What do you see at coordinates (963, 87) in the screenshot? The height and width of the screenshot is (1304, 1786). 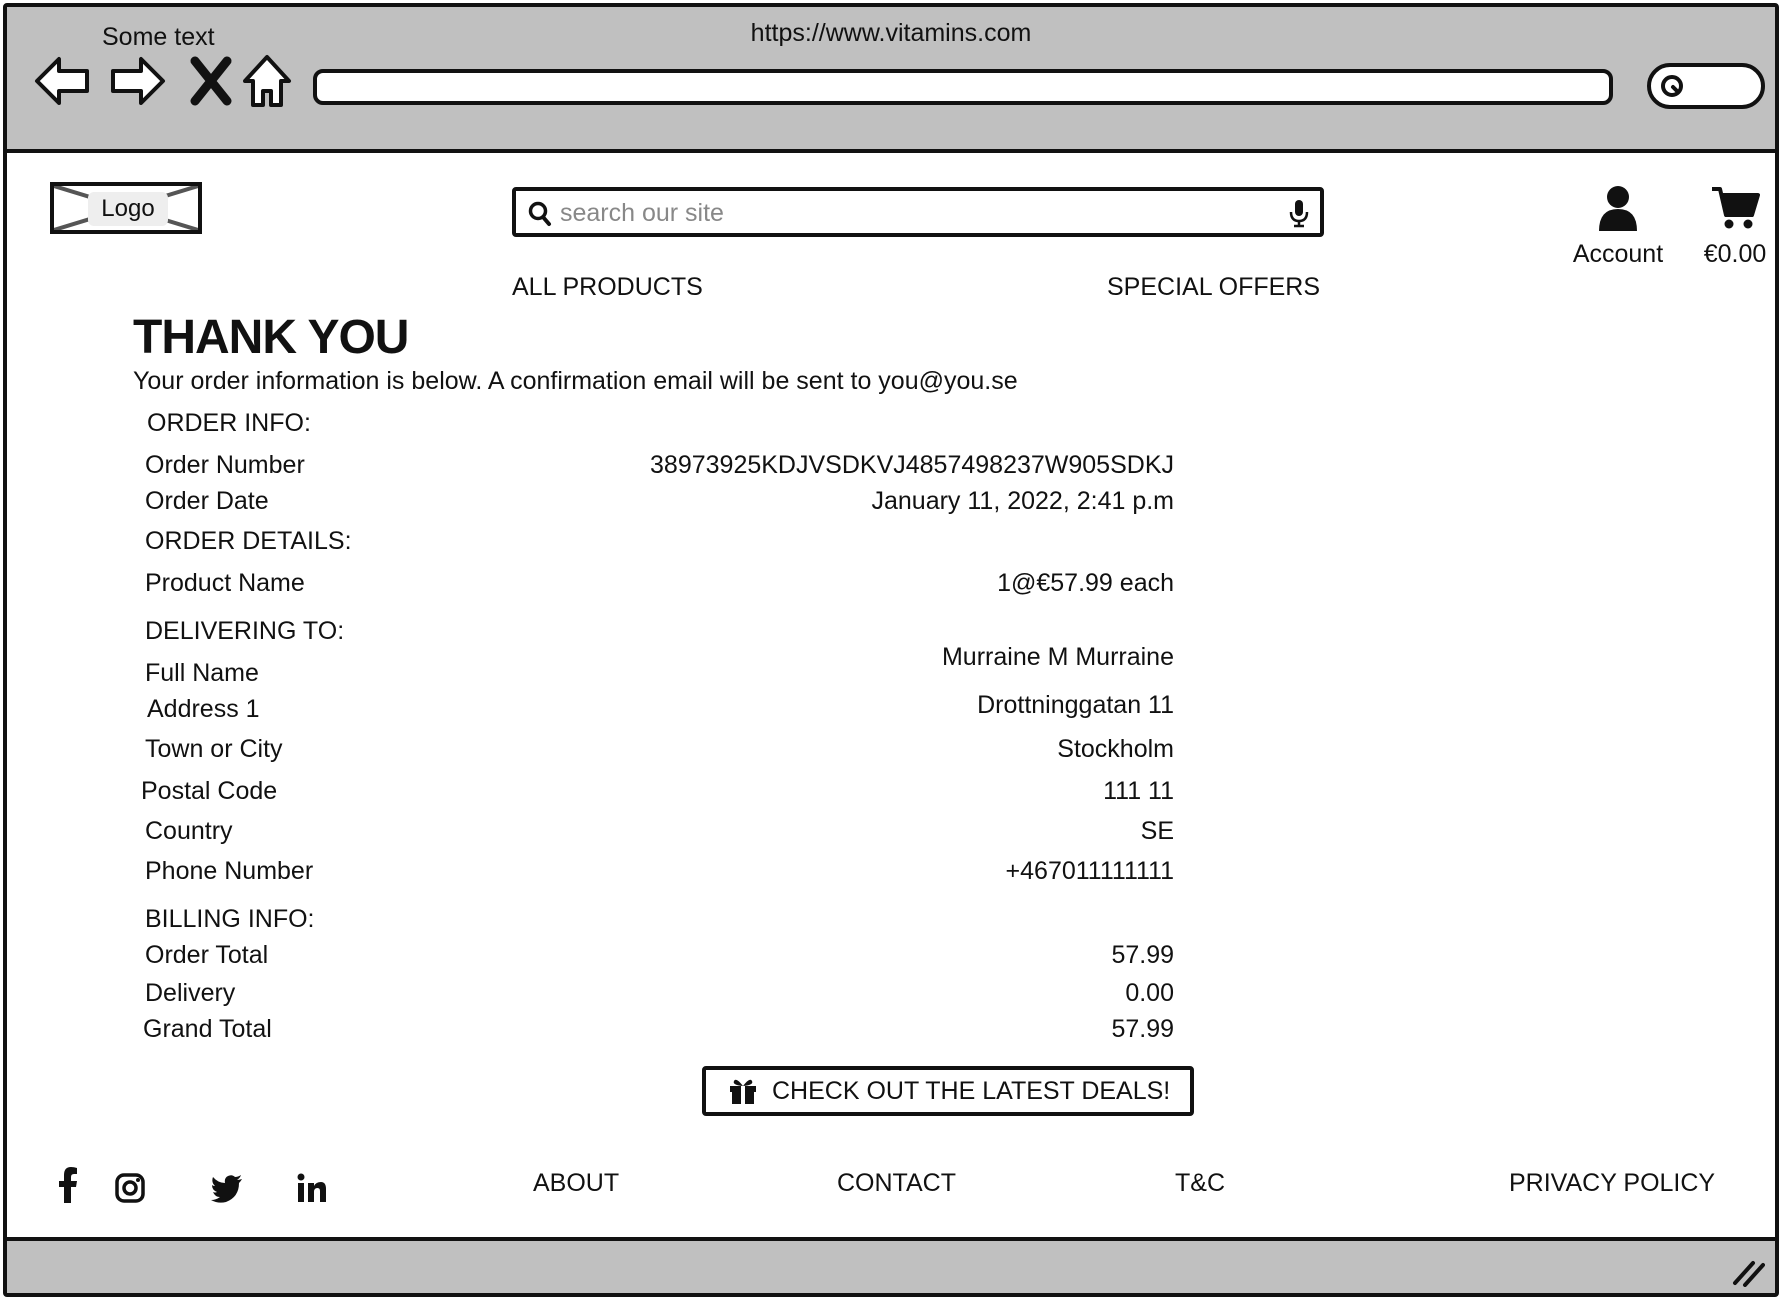 I see `address-bar` at bounding box center [963, 87].